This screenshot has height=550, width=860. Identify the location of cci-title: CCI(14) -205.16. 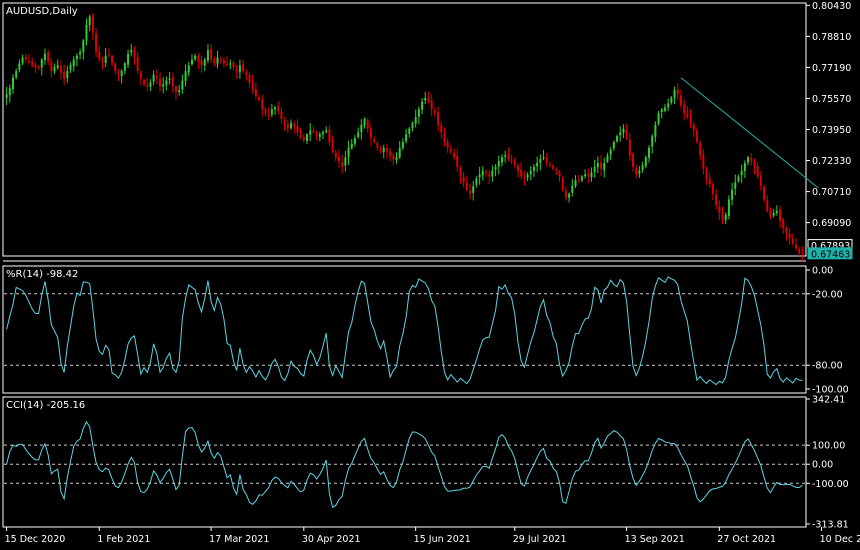
(45, 405).